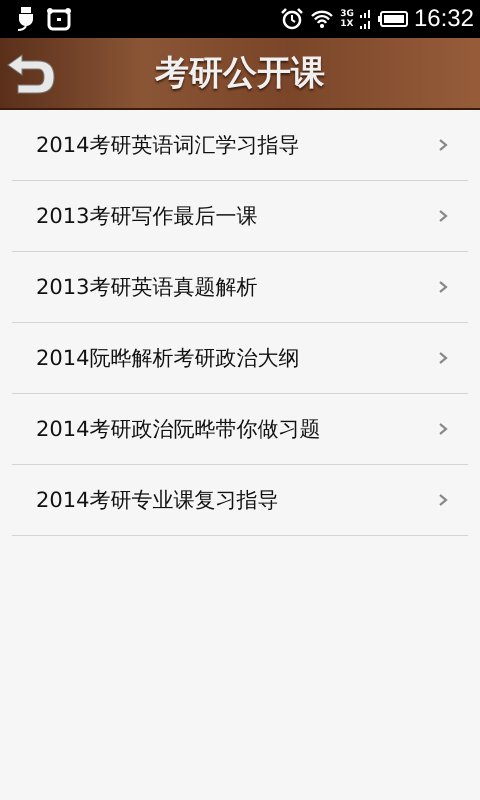  I want to click on alarm-clock-icon, so click(292, 19).